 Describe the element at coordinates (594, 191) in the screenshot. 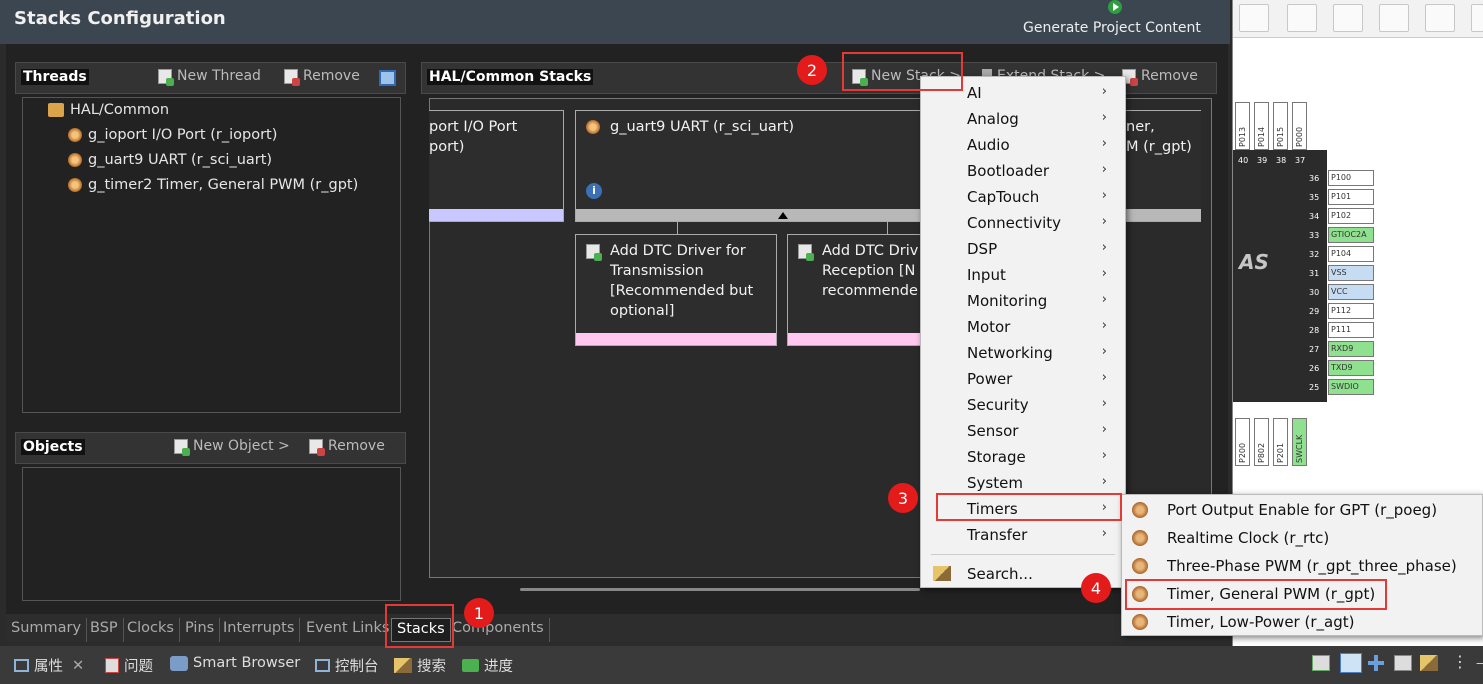

I see `info-icon: i` at that location.